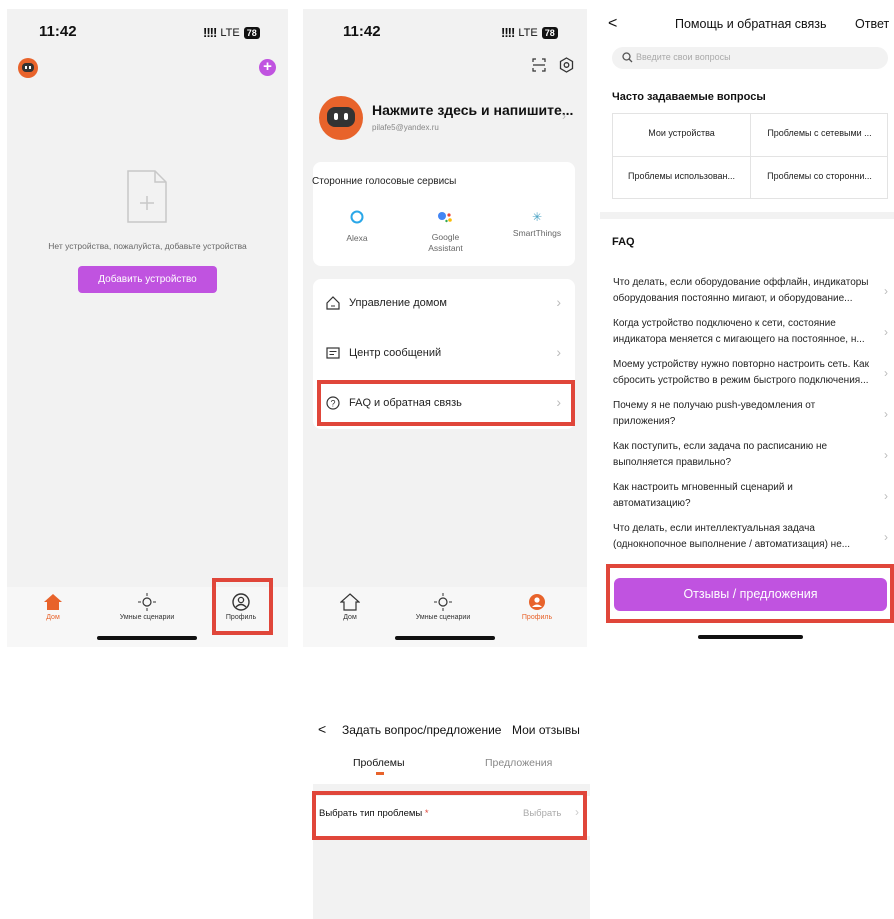 The width and height of the screenshot is (894, 919). What do you see at coordinates (623, 242) in the screenshot?
I see `faq-heading: FAQ` at bounding box center [623, 242].